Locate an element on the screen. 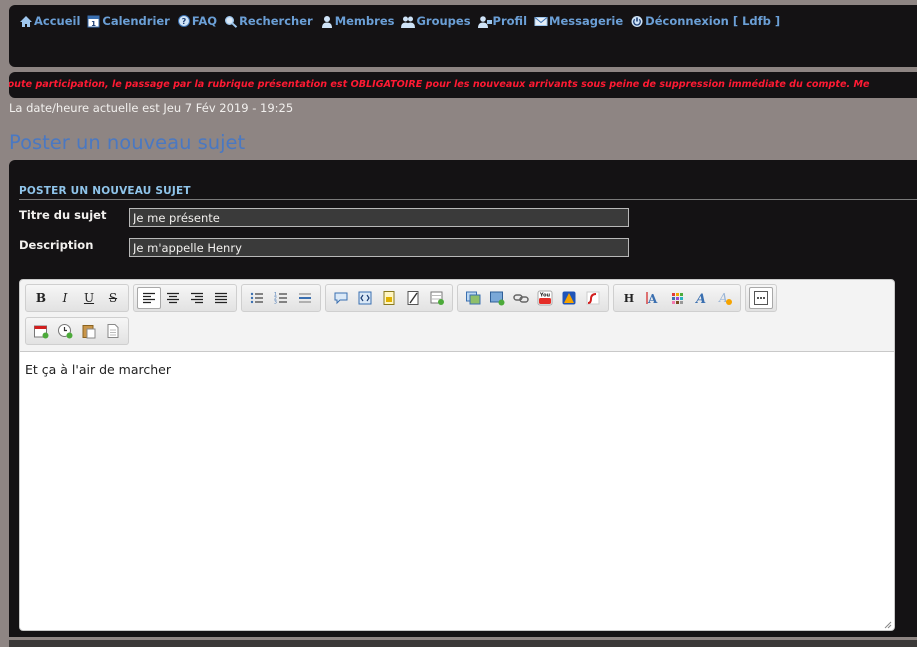 The width and height of the screenshot is (917, 647). resize-grip-icon is located at coordinates (888, 625).